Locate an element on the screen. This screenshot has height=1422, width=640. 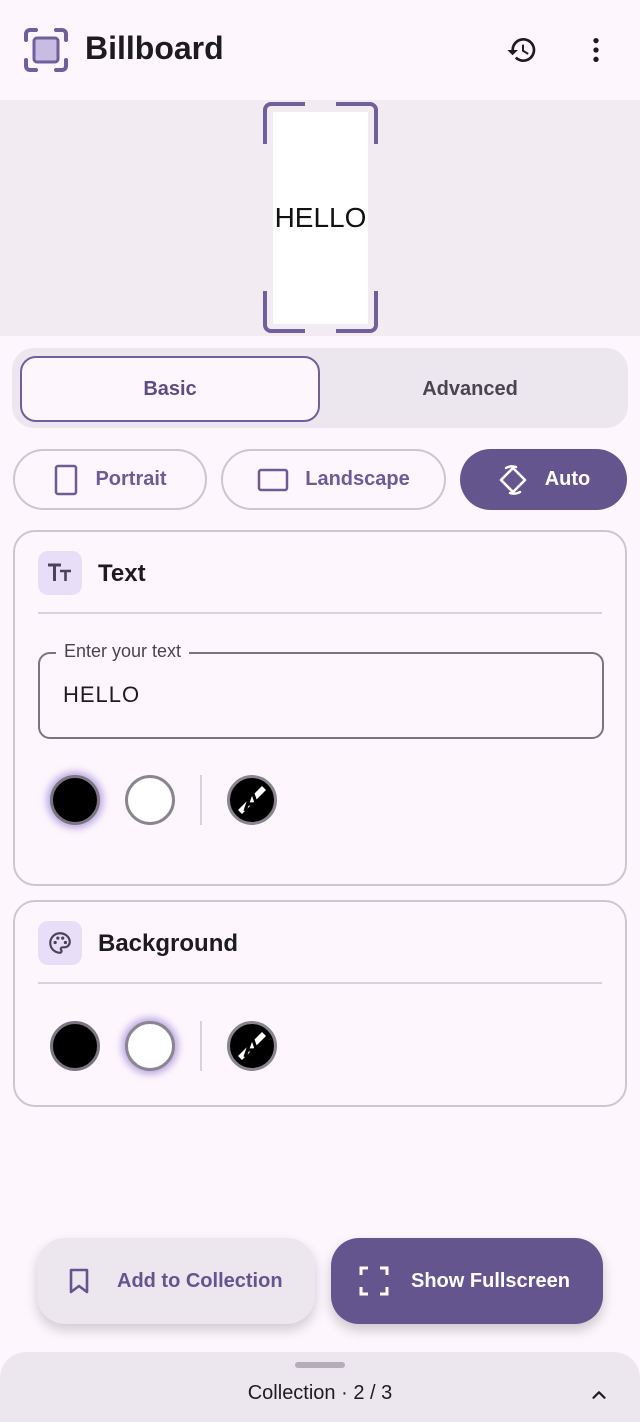
app-bar: Billboard is located at coordinates (320, 50).